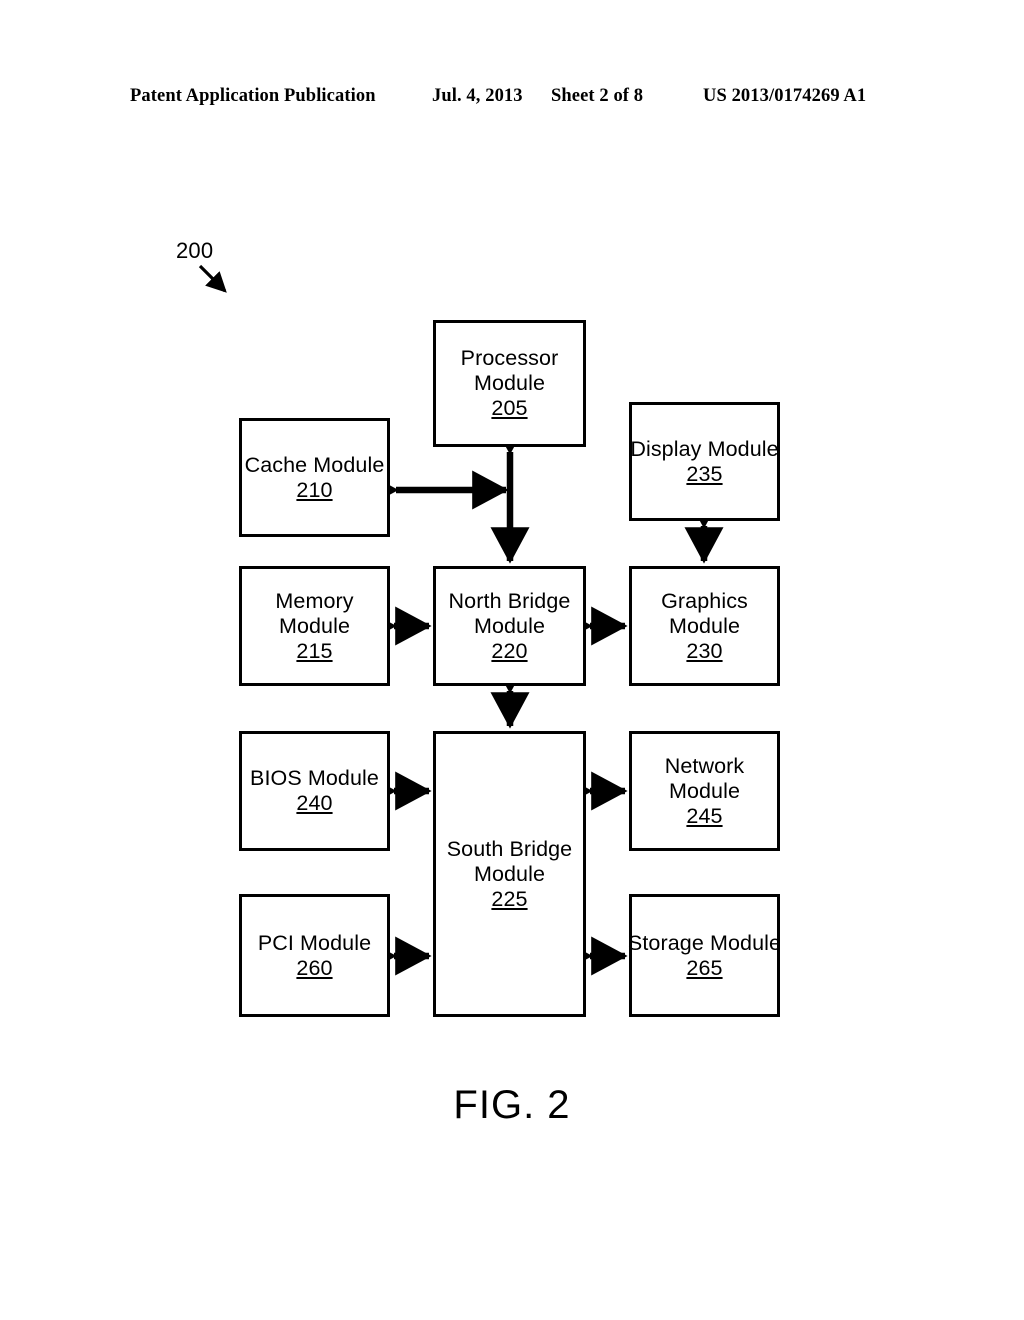 The width and height of the screenshot is (1024, 1320). I want to click on module-box-south-bridge: South Bridge Module 225, so click(509, 874).